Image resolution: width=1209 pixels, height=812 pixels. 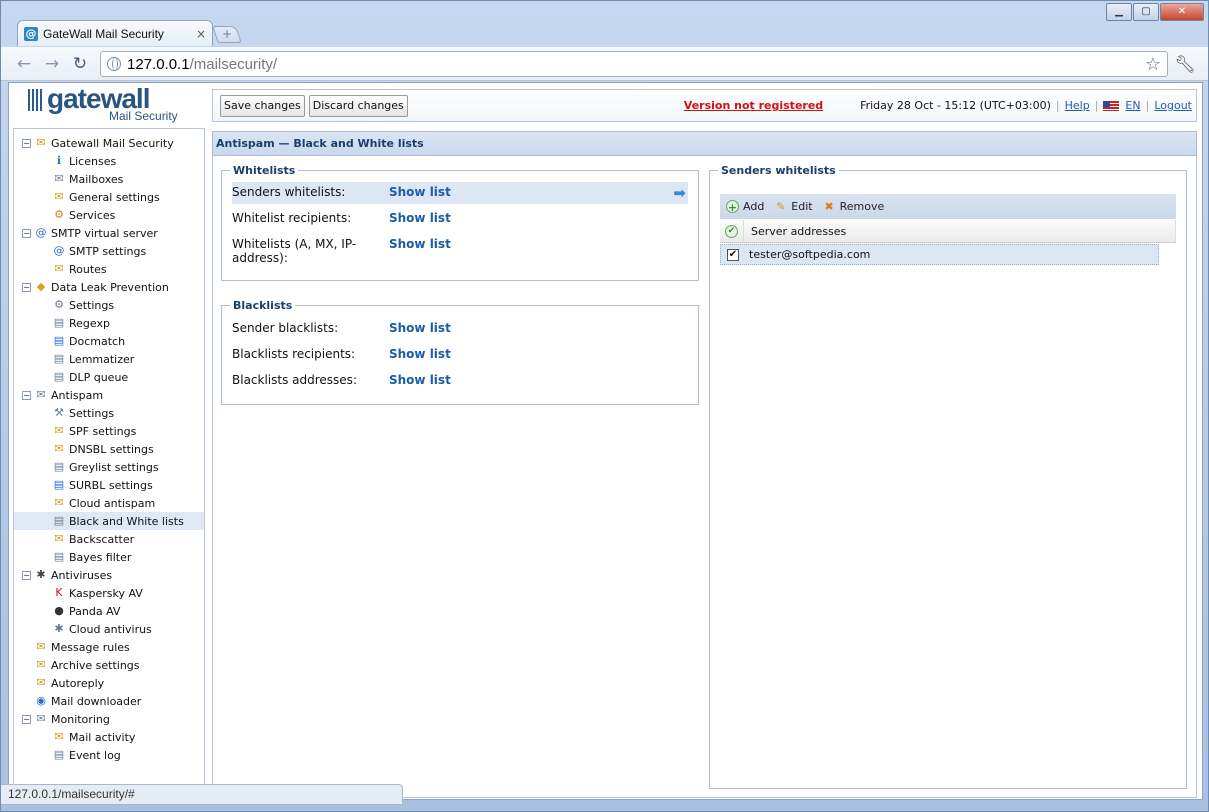 What do you see at coordinates (109, 377) in the screenshot?
I see `sidebar-item: ▤ DLP queue` at bounding box center [109, 377].